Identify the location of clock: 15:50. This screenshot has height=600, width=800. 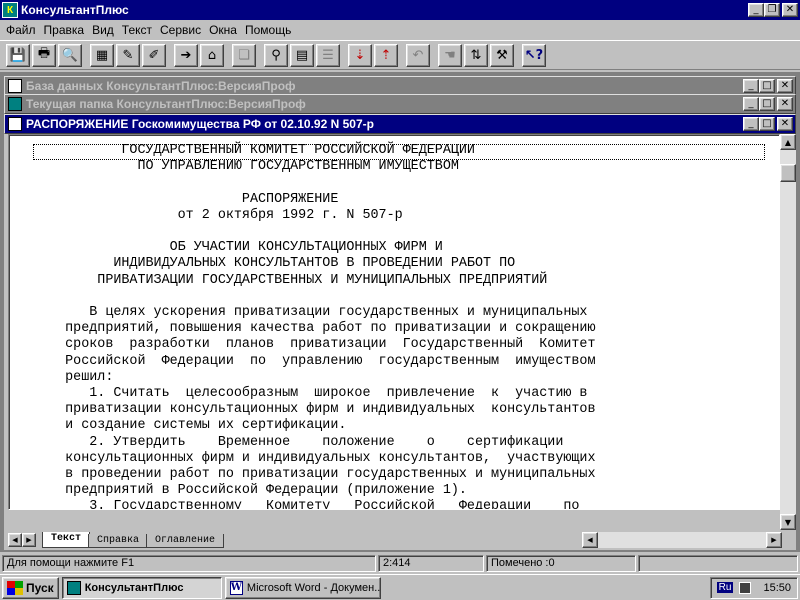
(777, 587).